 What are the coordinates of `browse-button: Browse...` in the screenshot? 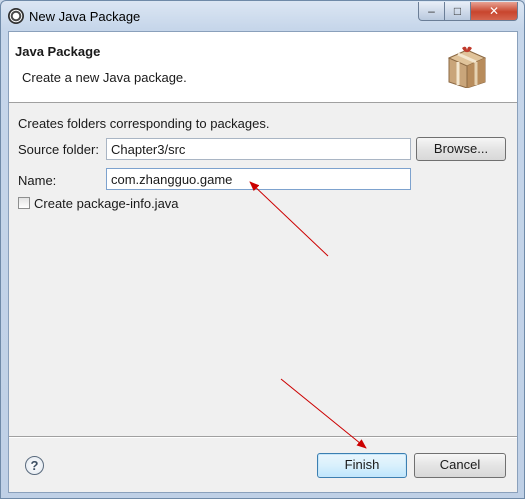 It's located at (461, 149).